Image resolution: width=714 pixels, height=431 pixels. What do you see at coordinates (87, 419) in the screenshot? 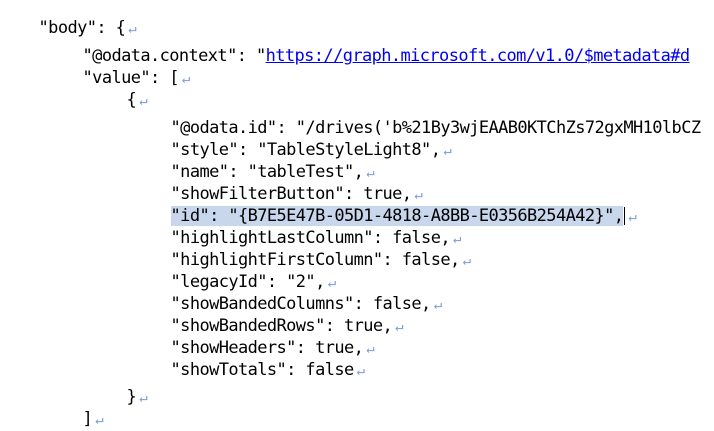
I see `code-text: ]` at bounding box center [87, 419].